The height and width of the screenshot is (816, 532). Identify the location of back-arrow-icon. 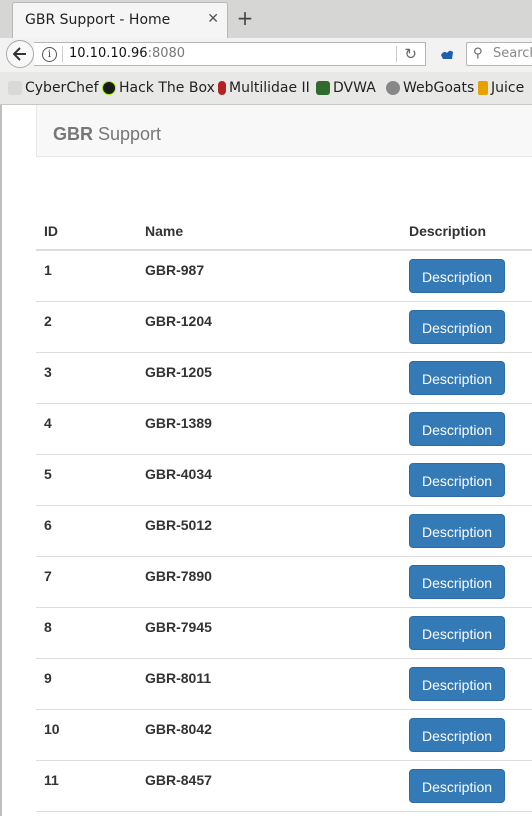
(19, 54).